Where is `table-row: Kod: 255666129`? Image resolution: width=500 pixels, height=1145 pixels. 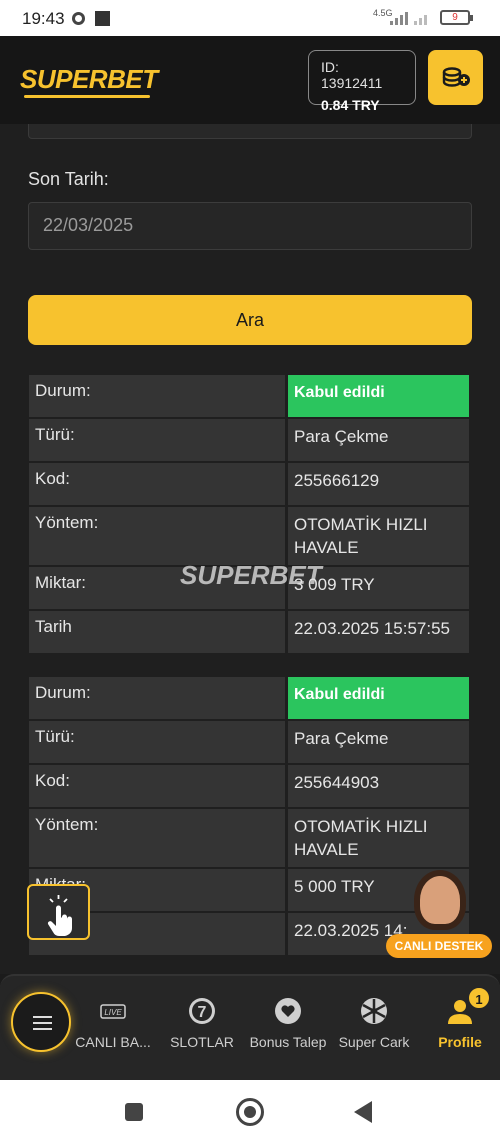 table-row: Kod: 255666129 is located at coordinates (250, 484).